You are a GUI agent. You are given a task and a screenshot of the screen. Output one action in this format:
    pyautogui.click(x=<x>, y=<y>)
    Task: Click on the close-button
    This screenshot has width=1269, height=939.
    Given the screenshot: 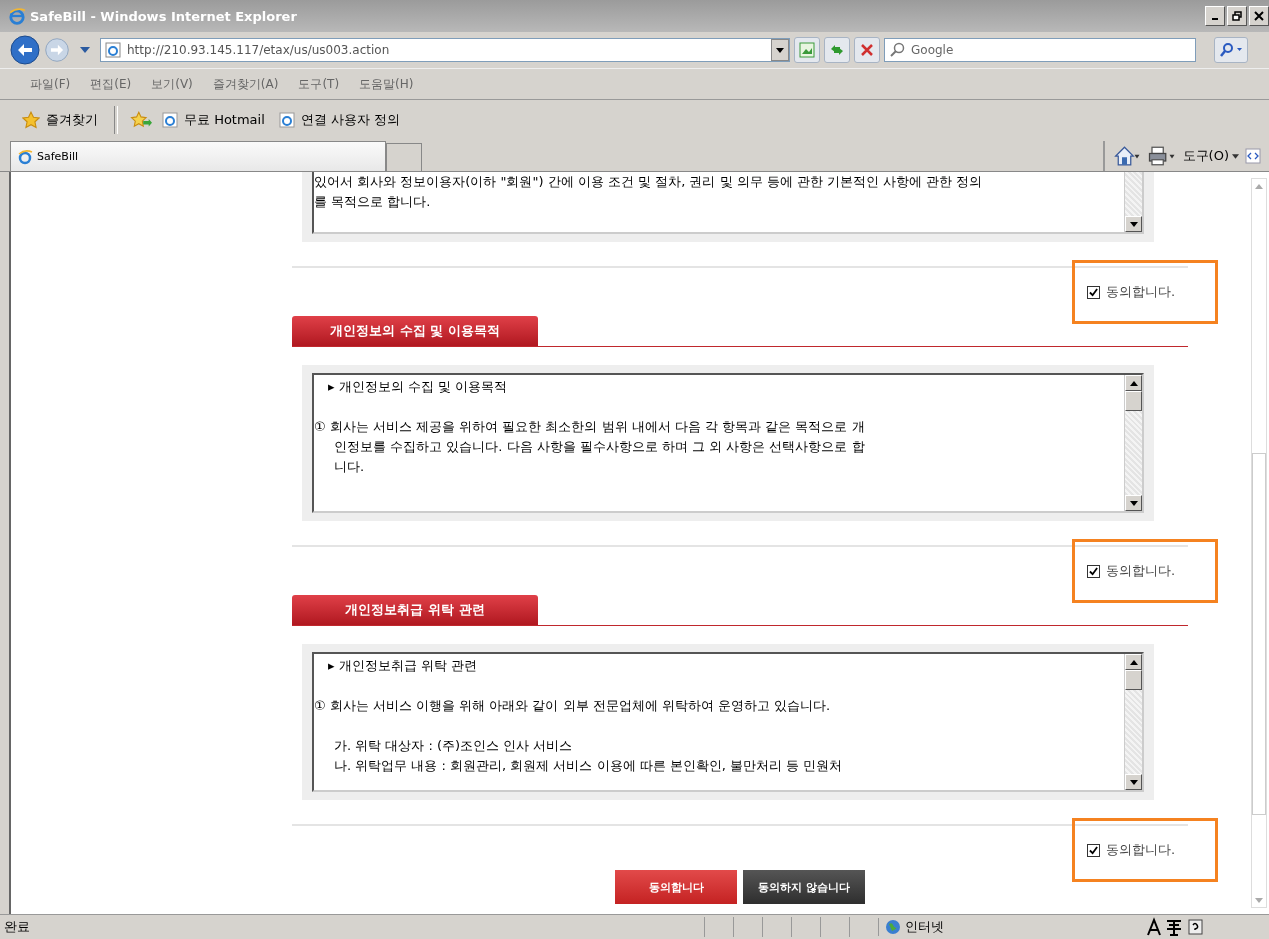 What is the action you would take?
    pyautogui.click(x=1259, y=16)
    